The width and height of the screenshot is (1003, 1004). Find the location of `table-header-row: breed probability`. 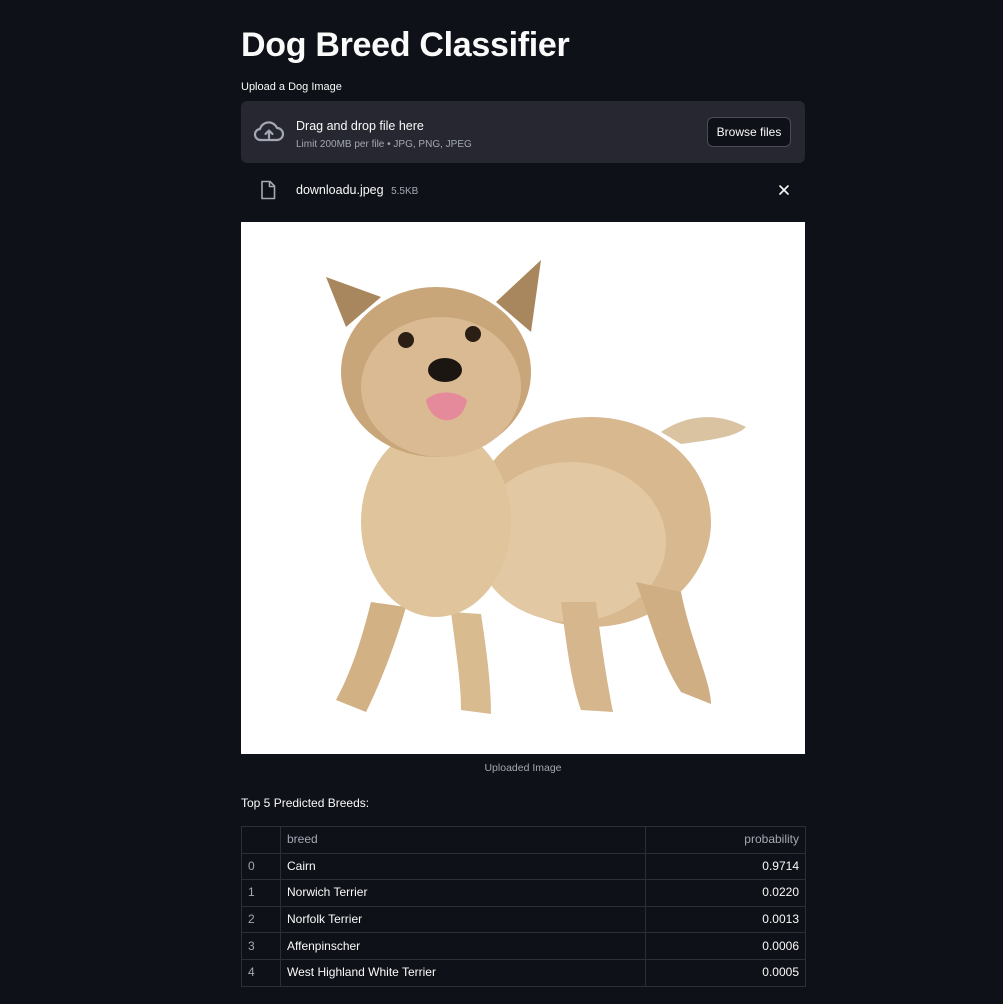

table-header-row: breed probability is located at coordinates (523, 840).